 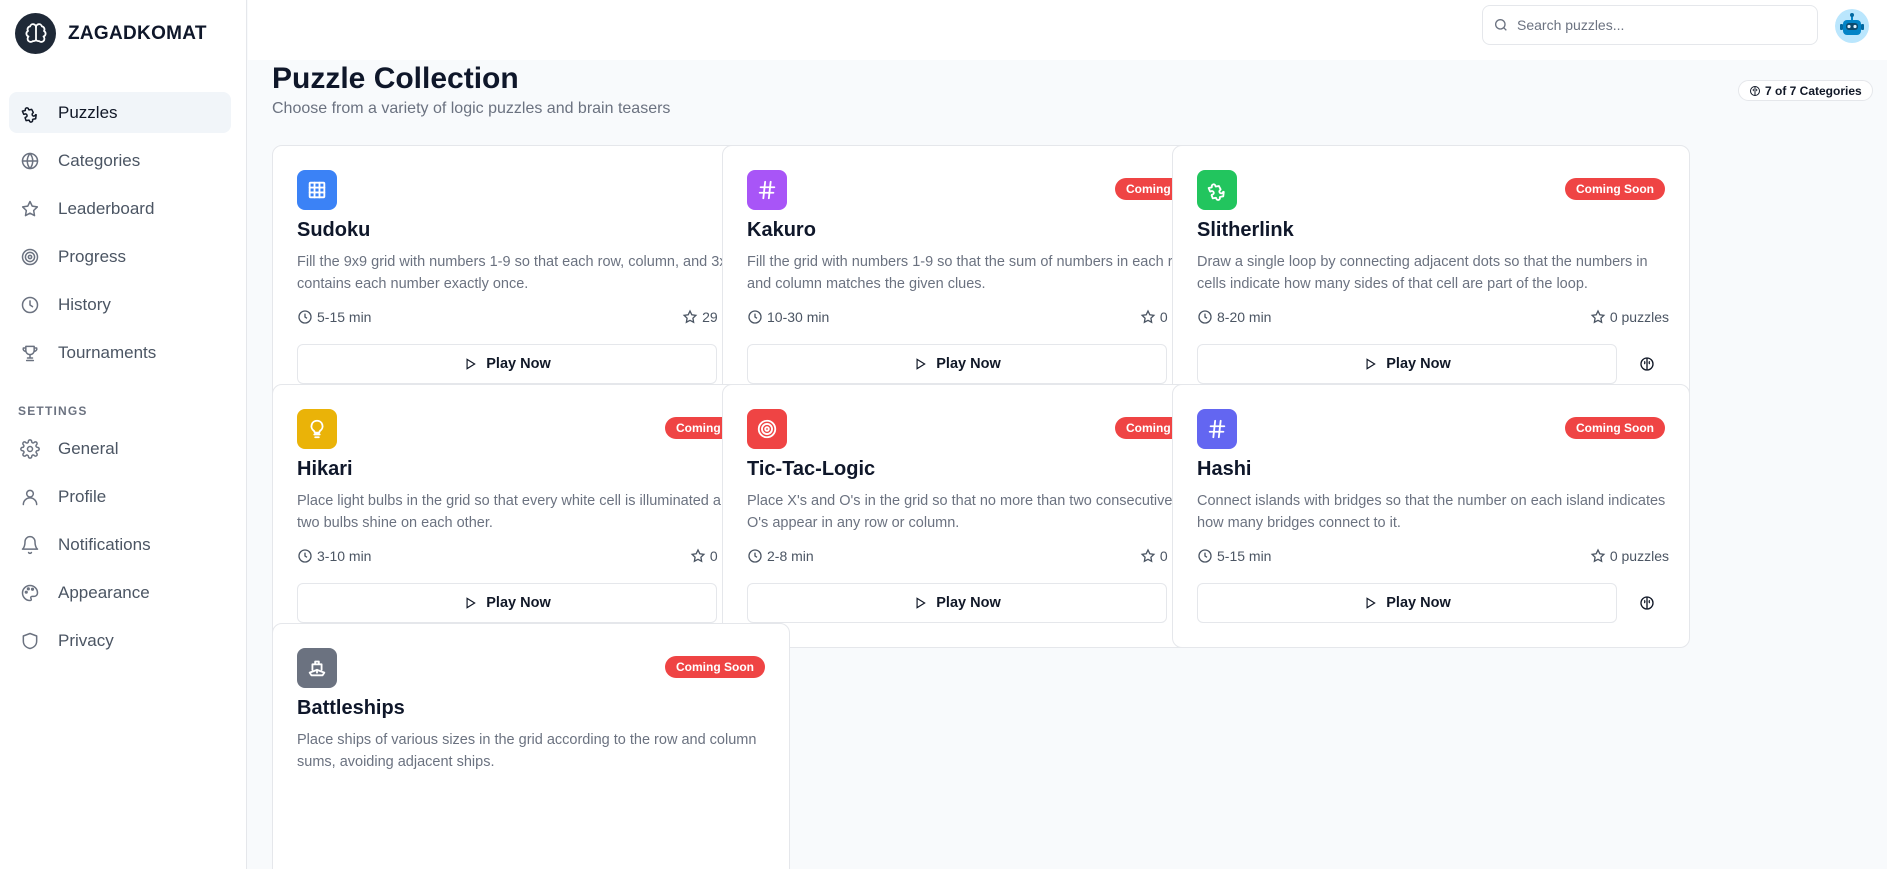 What do you see at coordinates (35, 33) in the screenshot?
I see `brain-logo-icon` at bounding box center [35, 33].